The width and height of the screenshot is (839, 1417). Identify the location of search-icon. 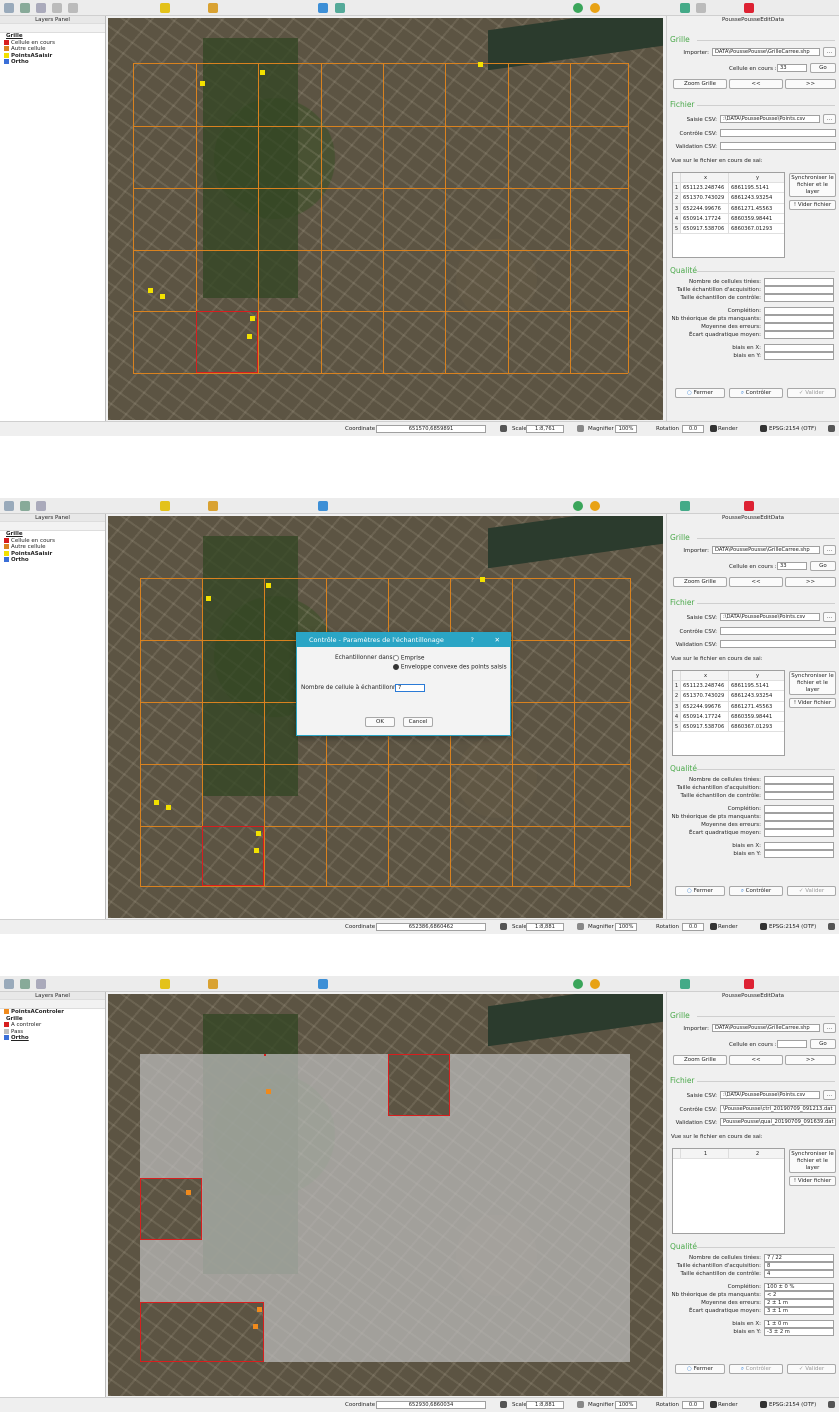
(701, 8).